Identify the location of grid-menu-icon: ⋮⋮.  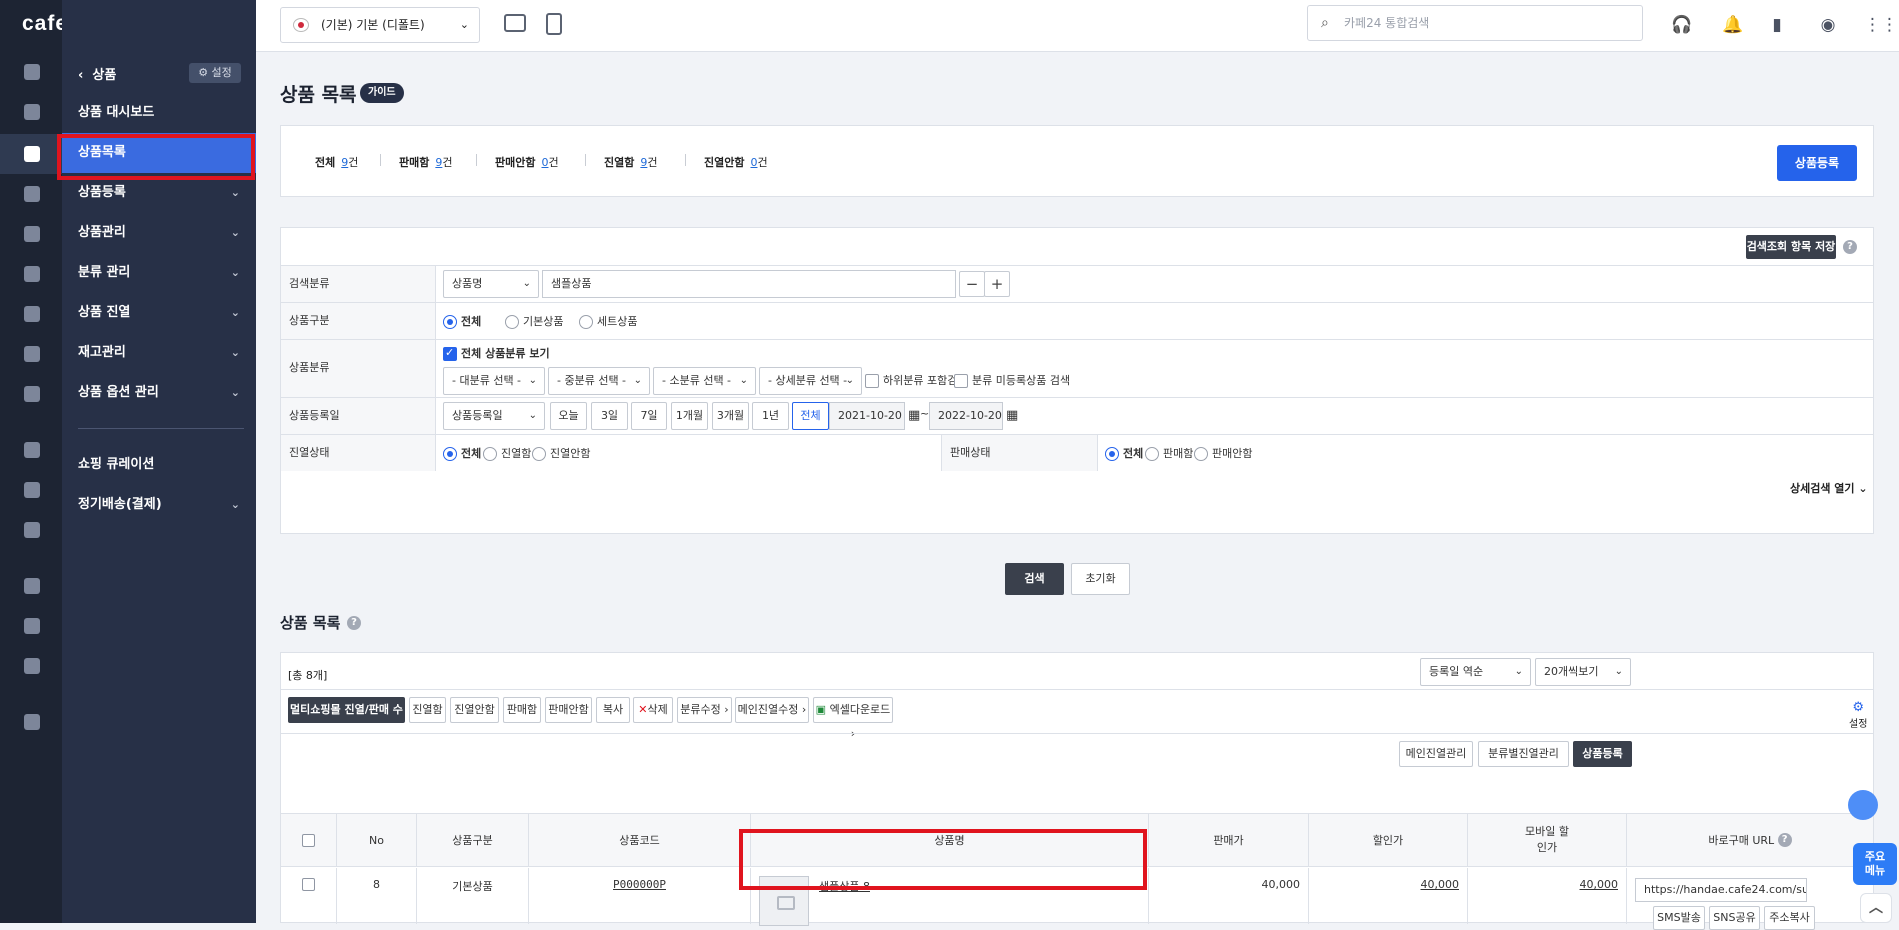
(1881, 25).